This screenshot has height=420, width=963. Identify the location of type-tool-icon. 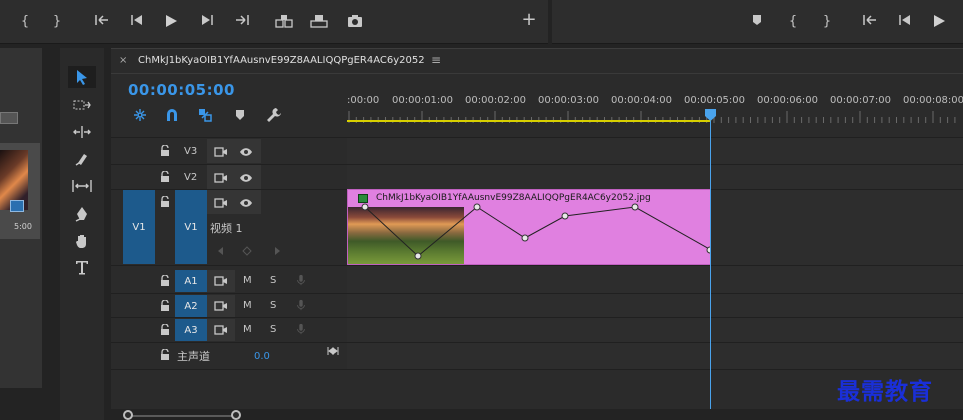
(82, 267).